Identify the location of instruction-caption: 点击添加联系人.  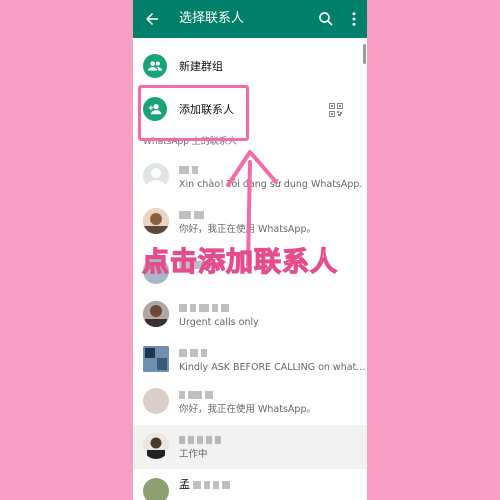
(239, 262).